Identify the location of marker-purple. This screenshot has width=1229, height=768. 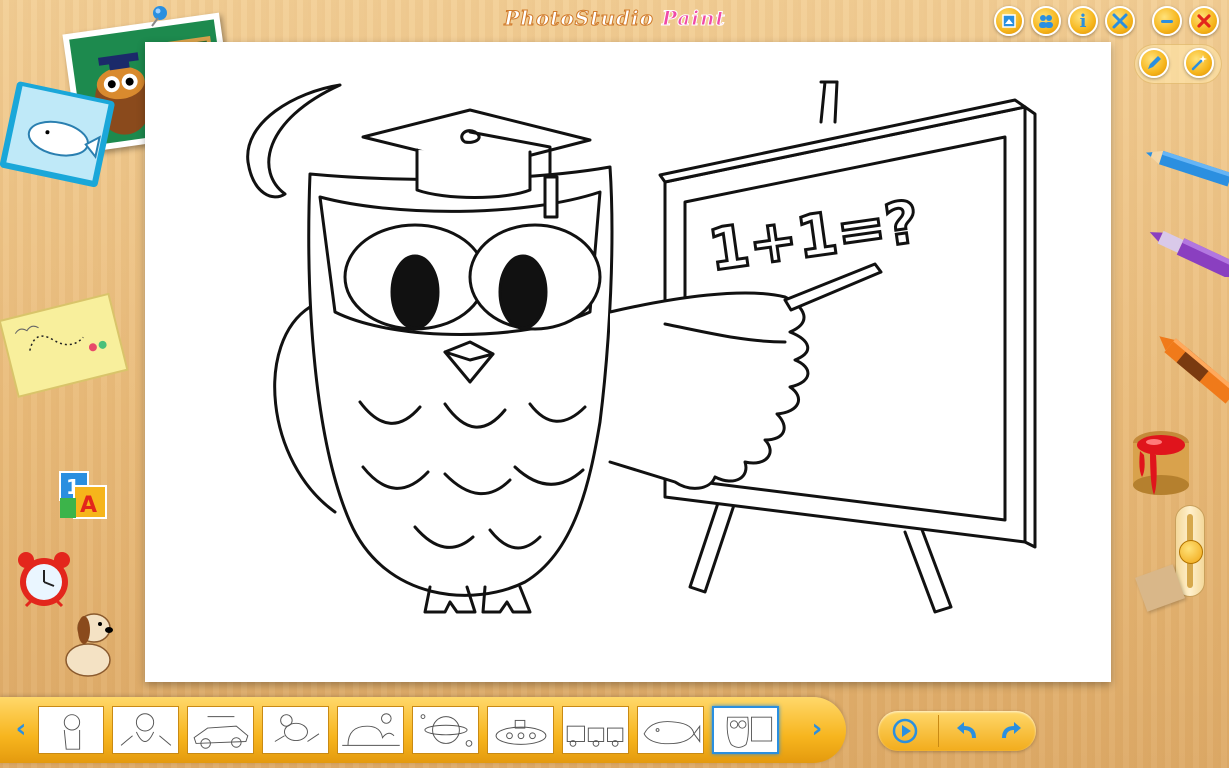
(1186, 249).